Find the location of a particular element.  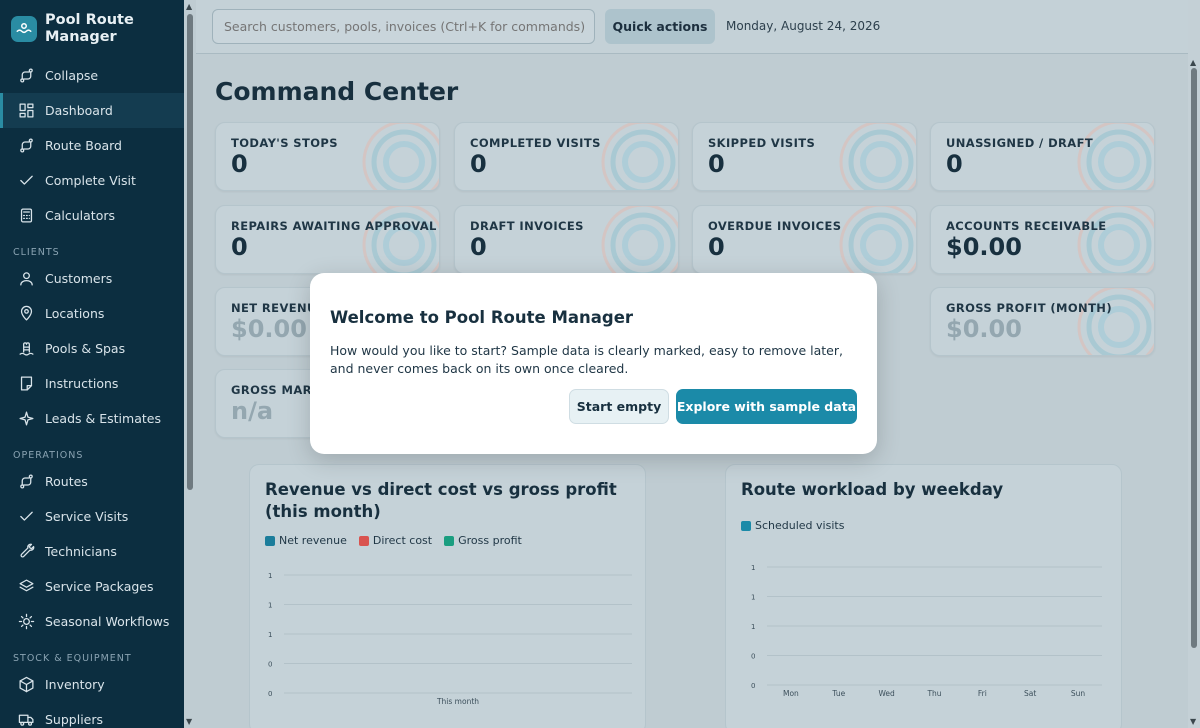

start-empty-button: Start empty is located at coordinates (619, 406).